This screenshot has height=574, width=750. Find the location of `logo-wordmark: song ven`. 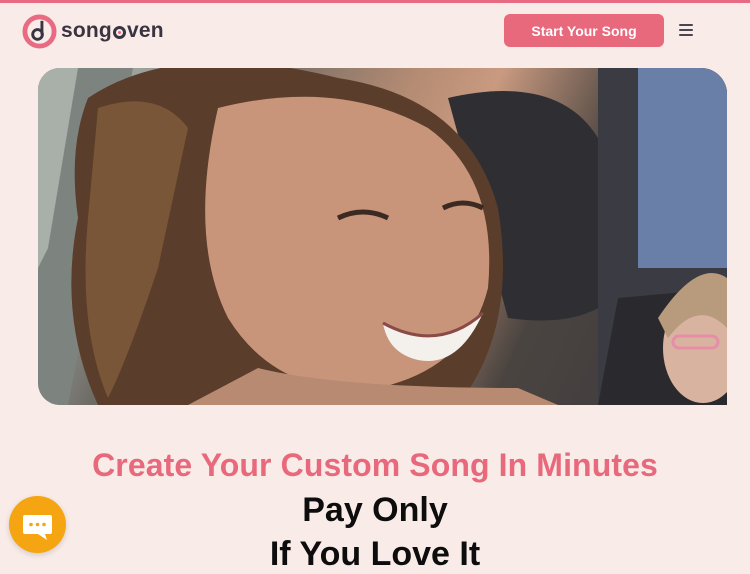

logo-wordmark: song ven is located at coordinates (112, 31).